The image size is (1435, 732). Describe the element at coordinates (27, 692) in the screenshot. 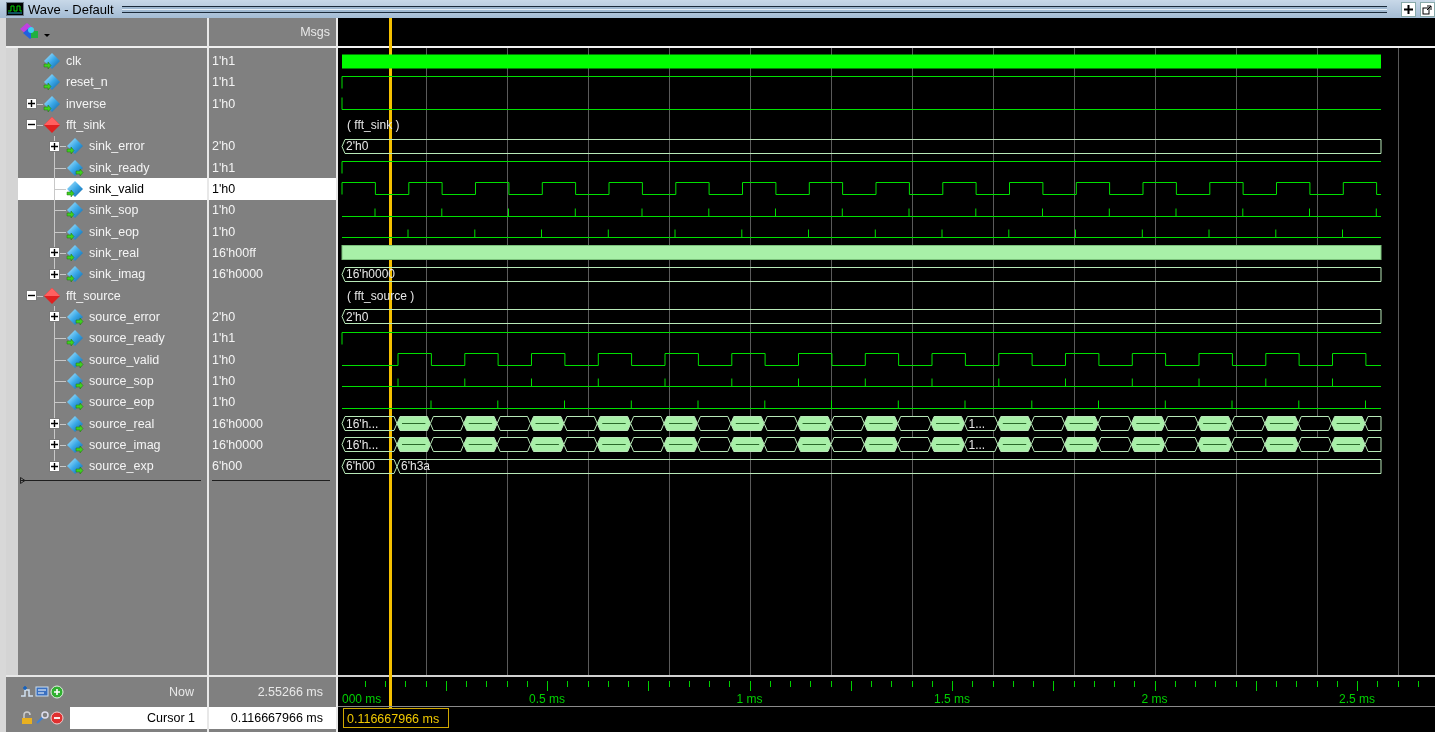

I see `wave-add-button` at that location.